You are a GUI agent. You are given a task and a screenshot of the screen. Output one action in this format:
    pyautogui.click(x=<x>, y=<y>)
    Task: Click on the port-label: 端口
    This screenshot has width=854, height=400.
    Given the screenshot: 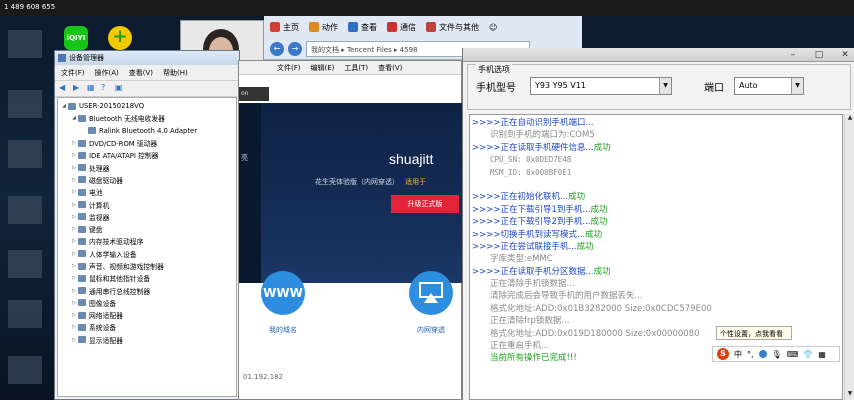 What is the action you would take?
    pyautogui.click(x=714, y=88)
    